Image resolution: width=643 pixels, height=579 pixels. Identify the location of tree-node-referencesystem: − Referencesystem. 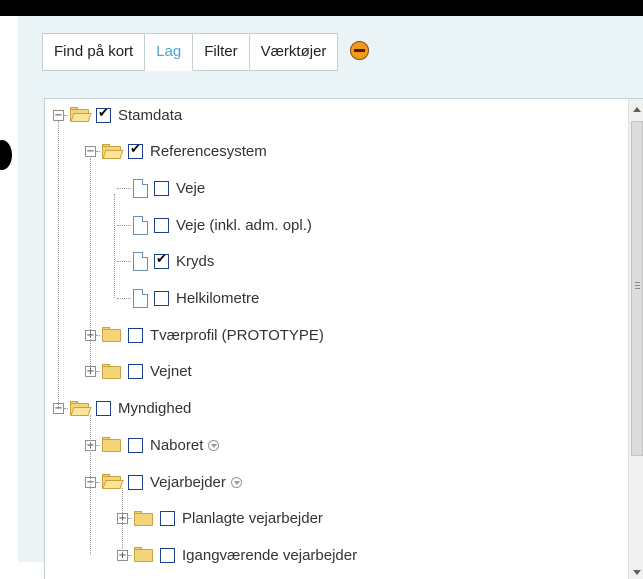
(176, 152).